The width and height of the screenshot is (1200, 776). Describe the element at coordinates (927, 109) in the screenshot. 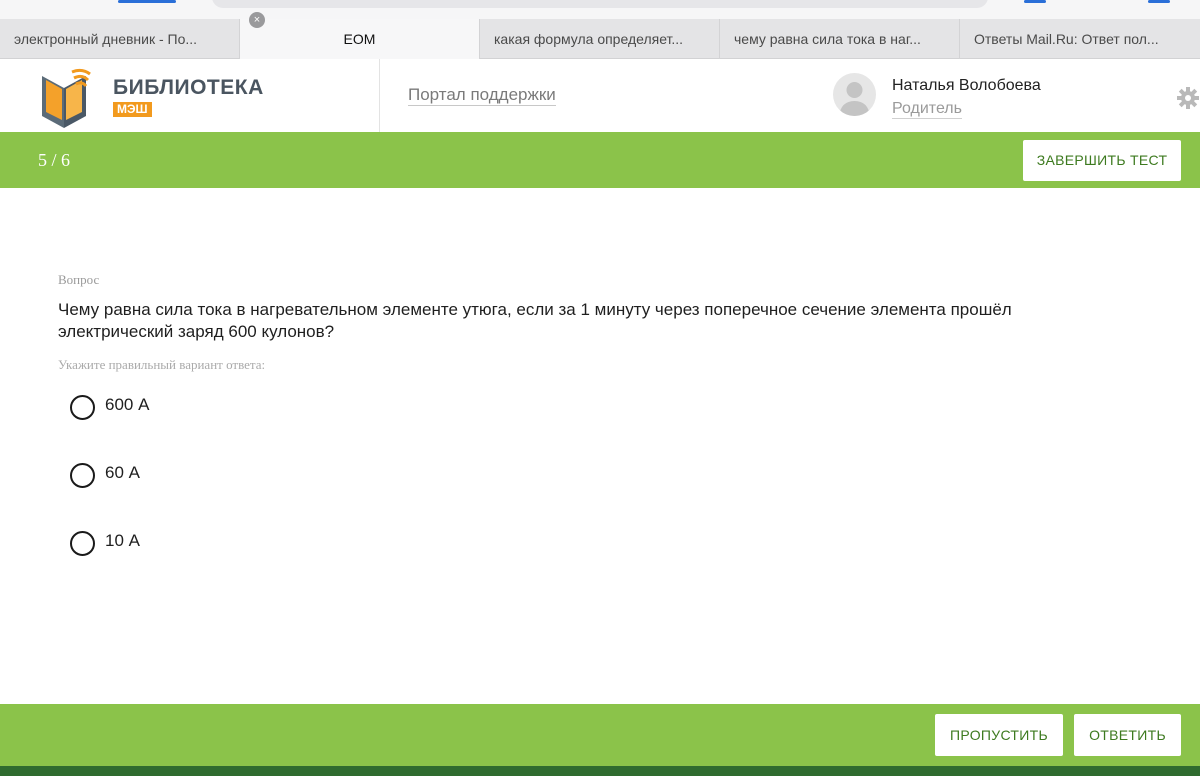

I see `user-role: Родитель` at that location.